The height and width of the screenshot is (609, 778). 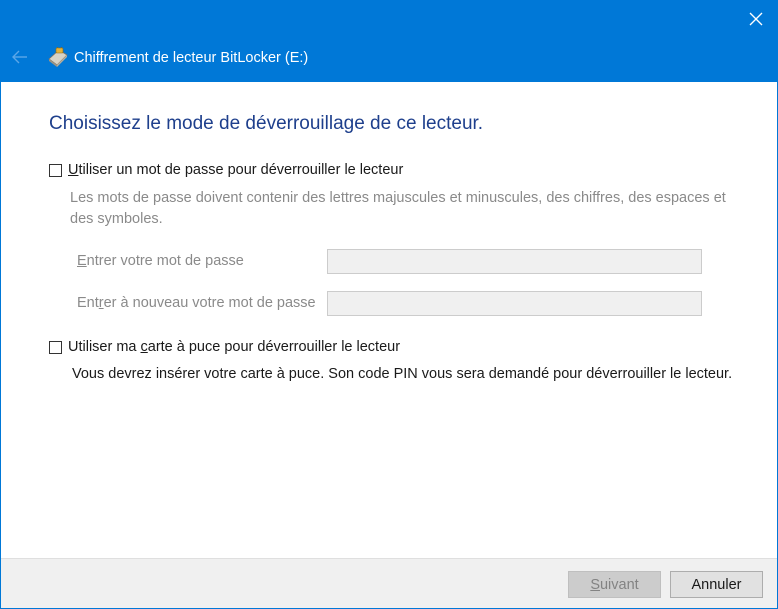 I want to click on back-button, so click(x=20, y=57).